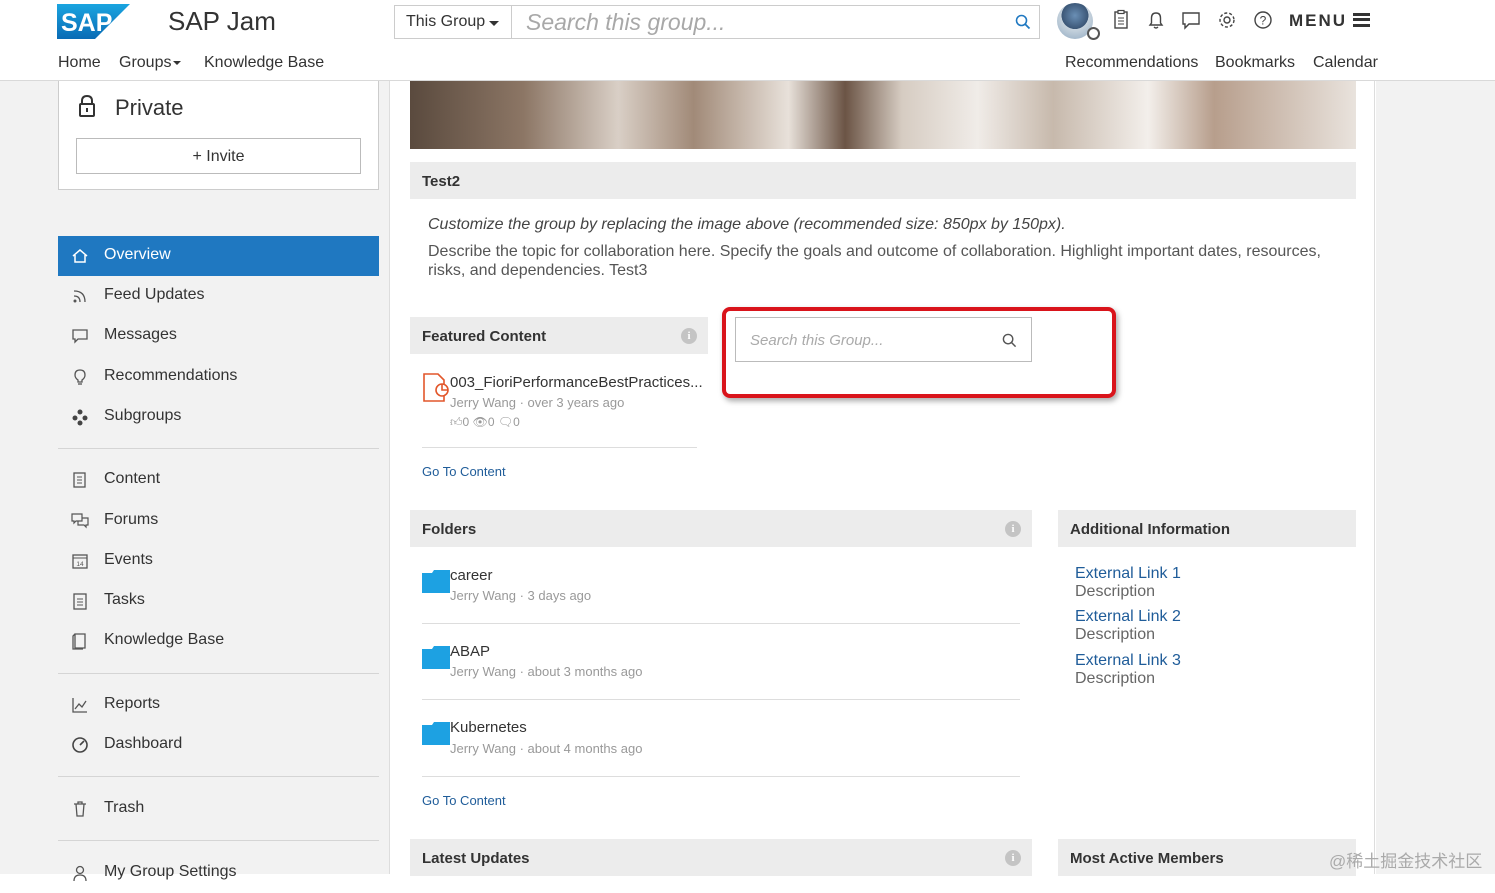 Image resolution: width=1495 pixels, height=893 pixels. Describe the element at coordinates (1128, 661) in the screenshot. I see `external-link: External Link 3` at that location.